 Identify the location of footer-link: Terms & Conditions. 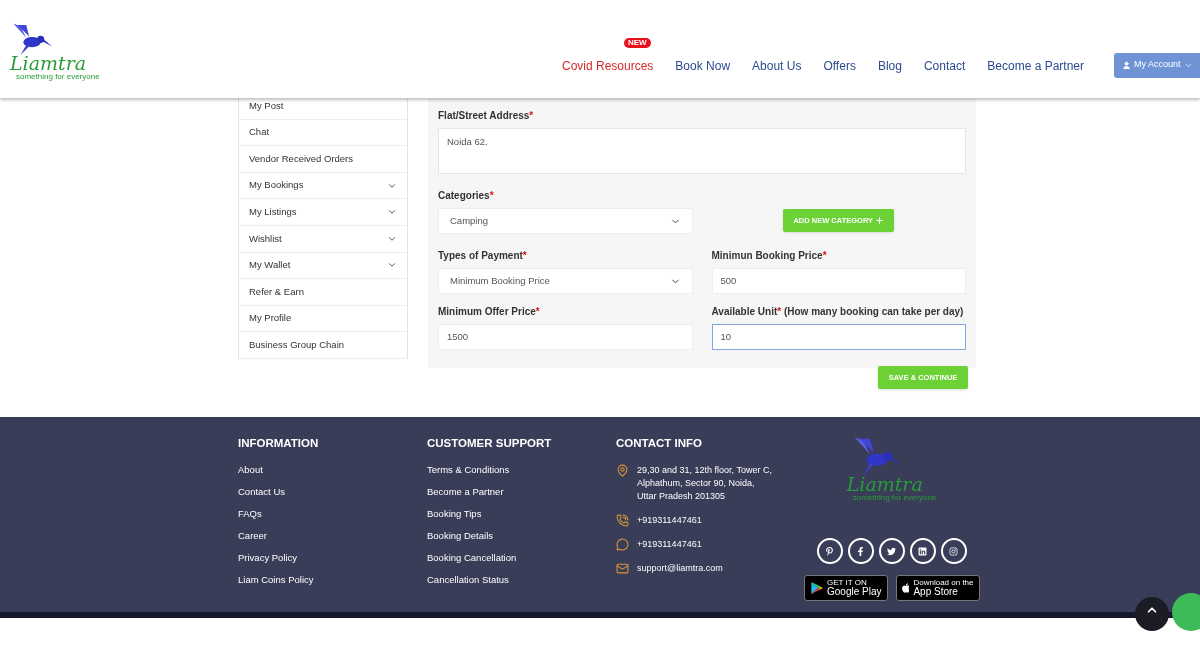
(521, 475).